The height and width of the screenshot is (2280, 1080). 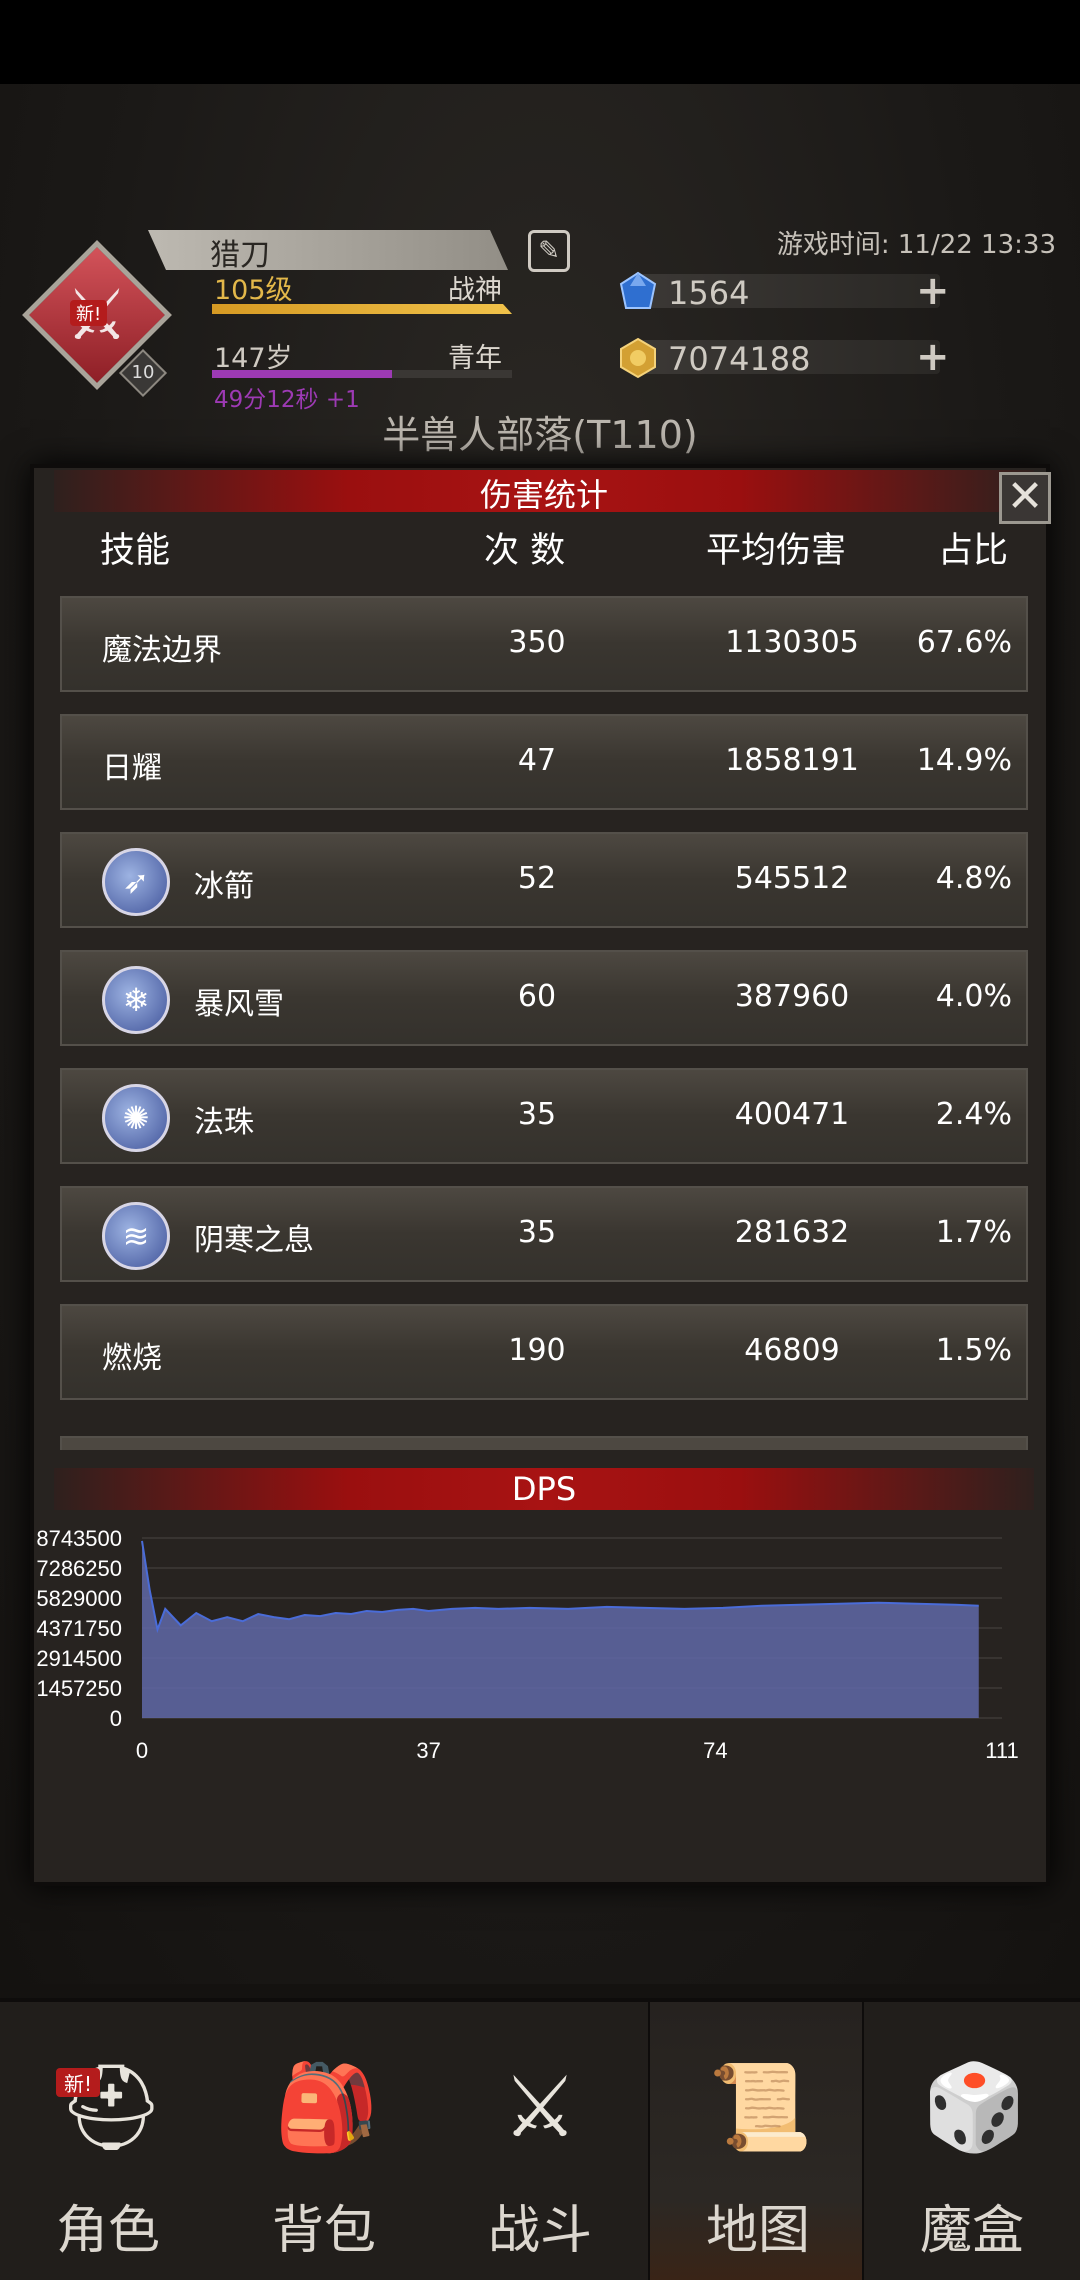 What do you see at coordinates (757, 2231) in the screenshot?
I see `nav-label: 地图` at bounding box center [757, 2231].